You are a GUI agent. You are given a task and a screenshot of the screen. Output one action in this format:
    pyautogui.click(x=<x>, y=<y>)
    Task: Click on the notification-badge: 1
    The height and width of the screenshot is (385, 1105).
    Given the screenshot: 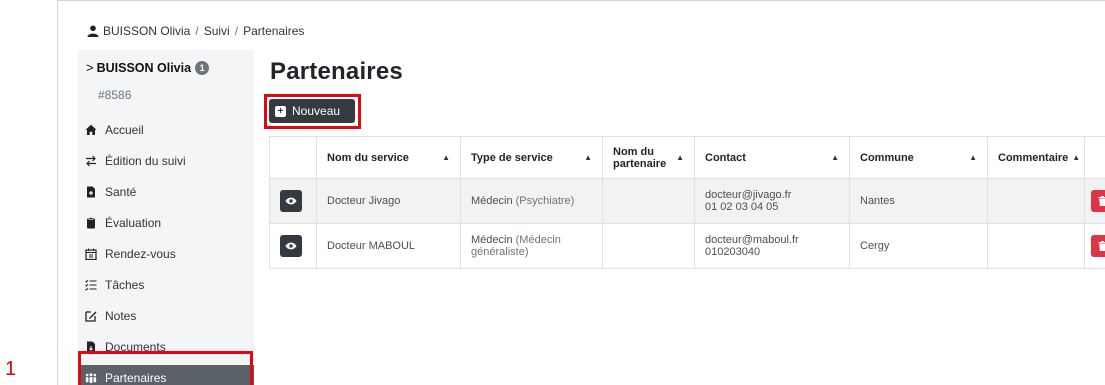 What is the action you would take?
    pyautogui.click(x=202, y=67)
    